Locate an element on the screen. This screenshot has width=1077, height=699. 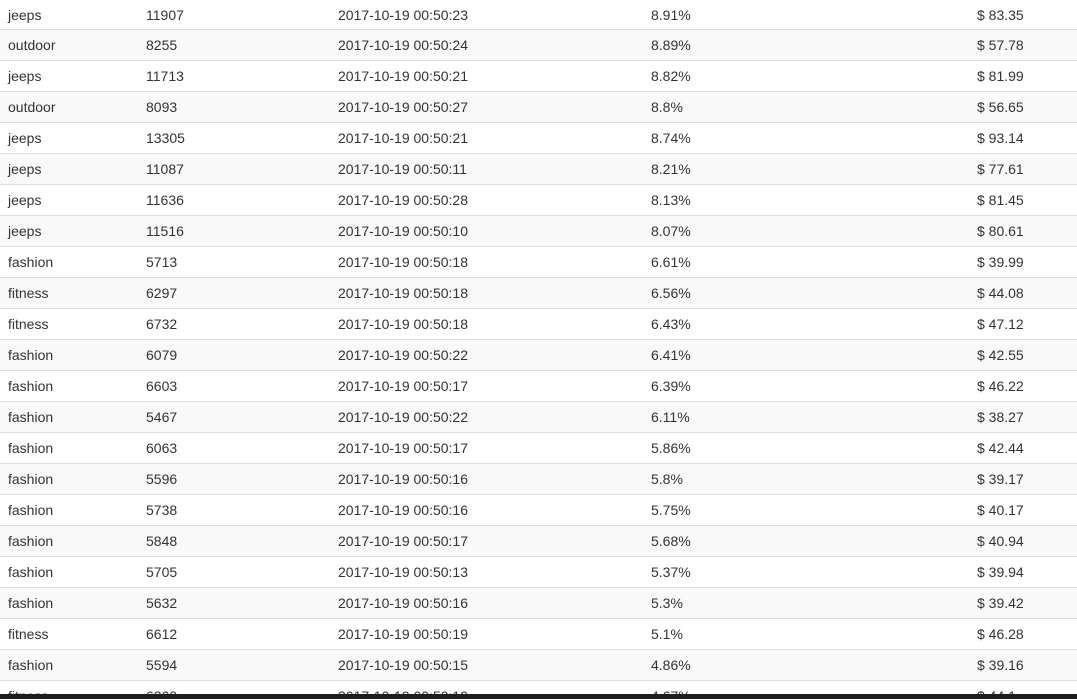
timestamp-cell: 2017-10-19 00:50:13 is located at coordinates (494, 572).